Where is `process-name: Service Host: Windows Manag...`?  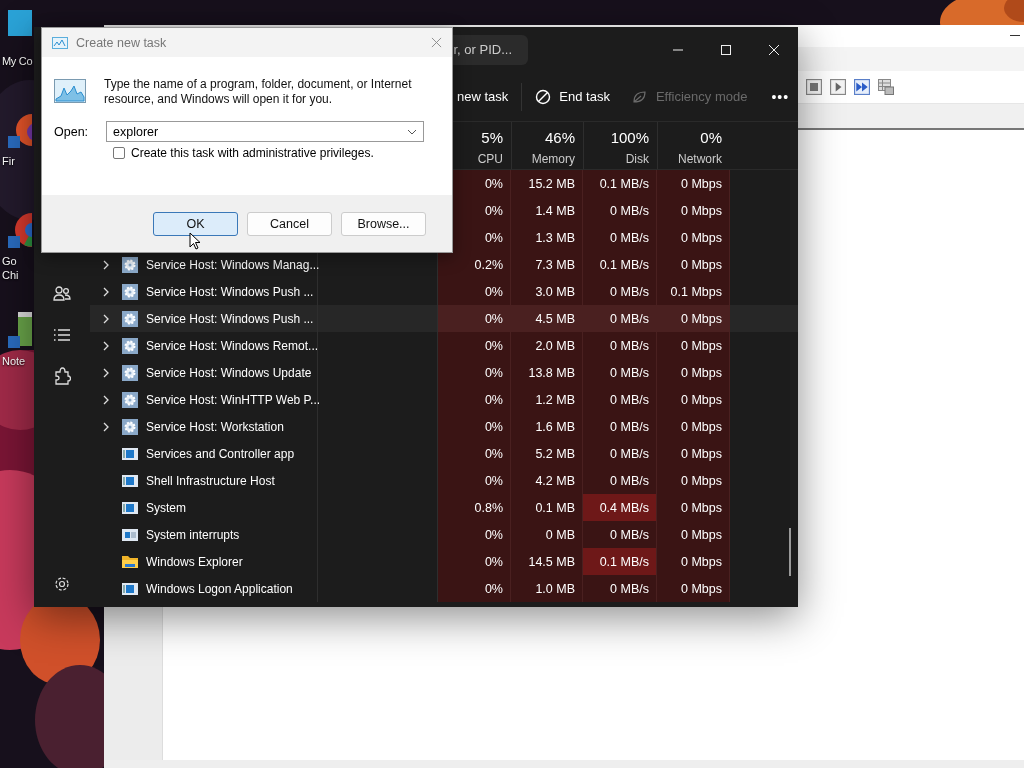
process-name: Service Host: Windows Manag... is located at coordinates (233, 264).